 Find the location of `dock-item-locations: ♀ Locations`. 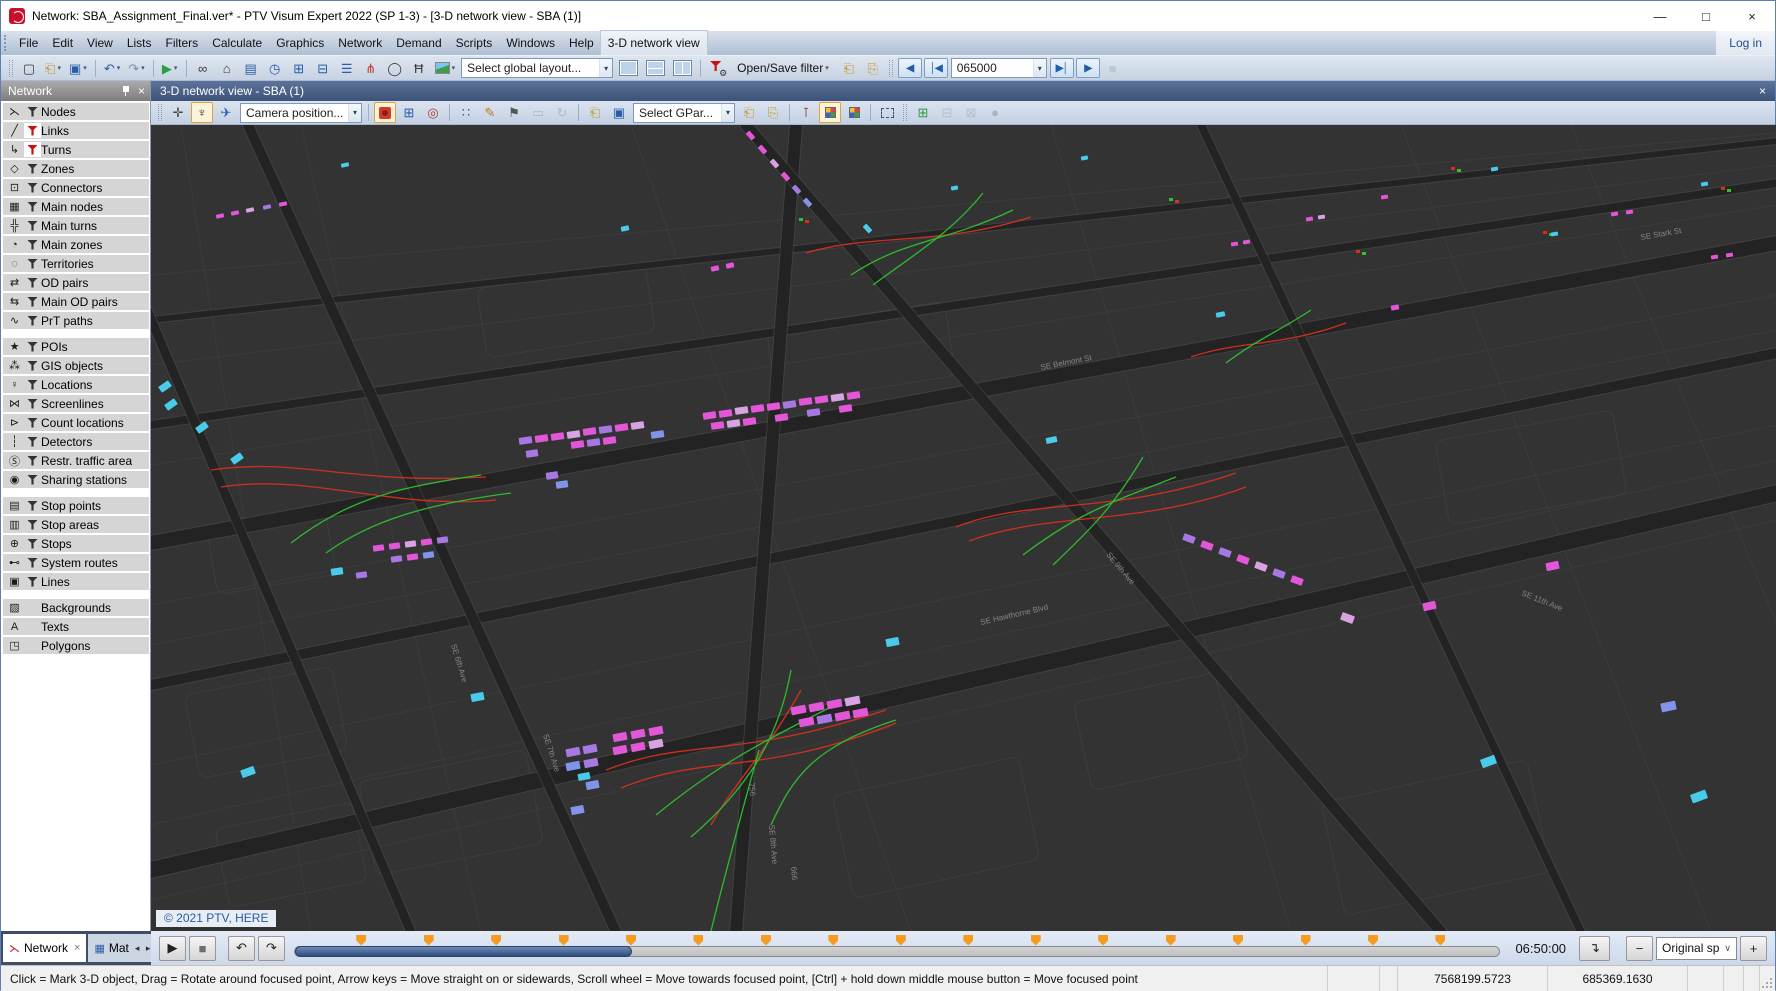

dock-item-locations: ♀ Locations is located at coordinates (76, 384).